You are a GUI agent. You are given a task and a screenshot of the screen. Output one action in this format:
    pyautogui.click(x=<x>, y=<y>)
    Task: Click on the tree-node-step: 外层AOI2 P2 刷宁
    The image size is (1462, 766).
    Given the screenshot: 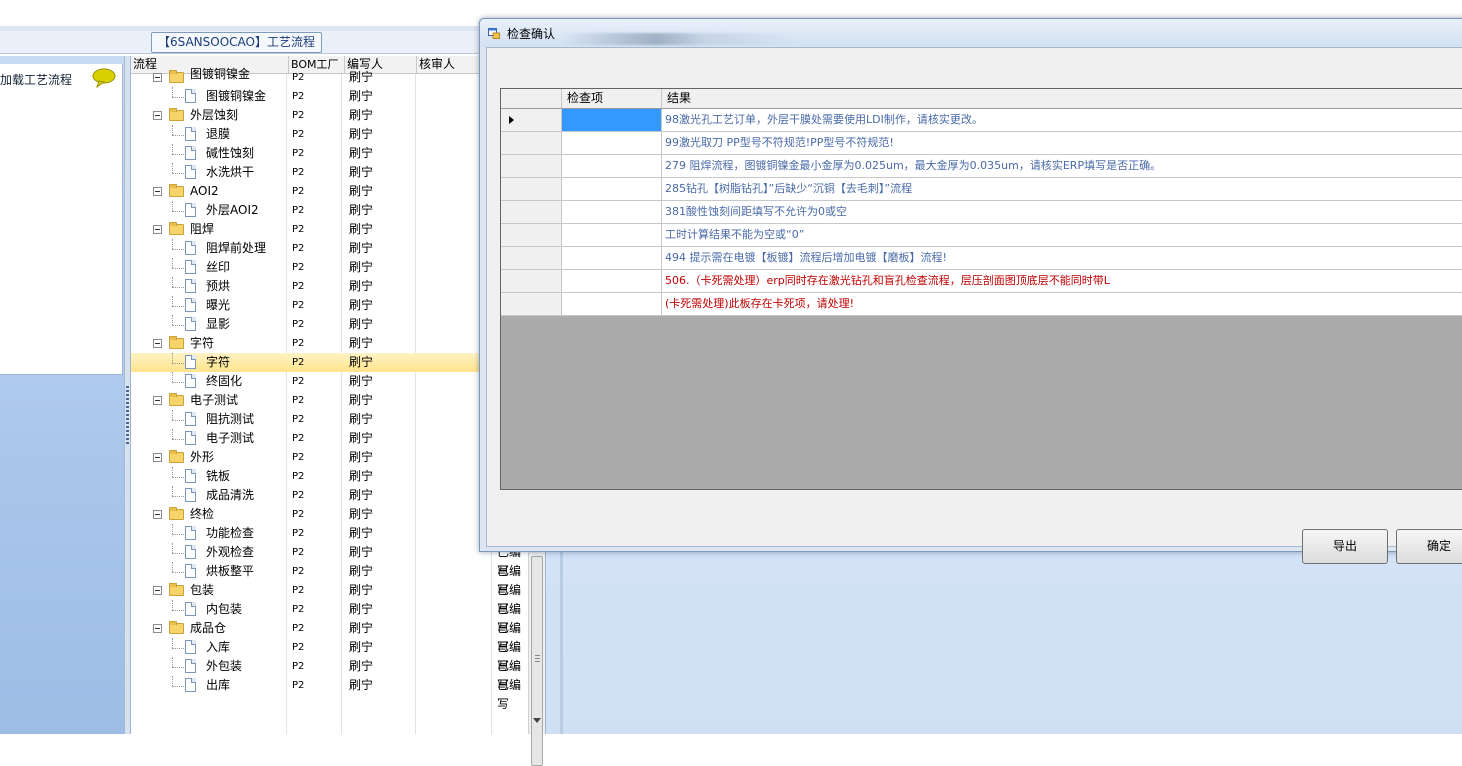 What is the action you would take?
    pyautogui.click(x=331, y=210)
    